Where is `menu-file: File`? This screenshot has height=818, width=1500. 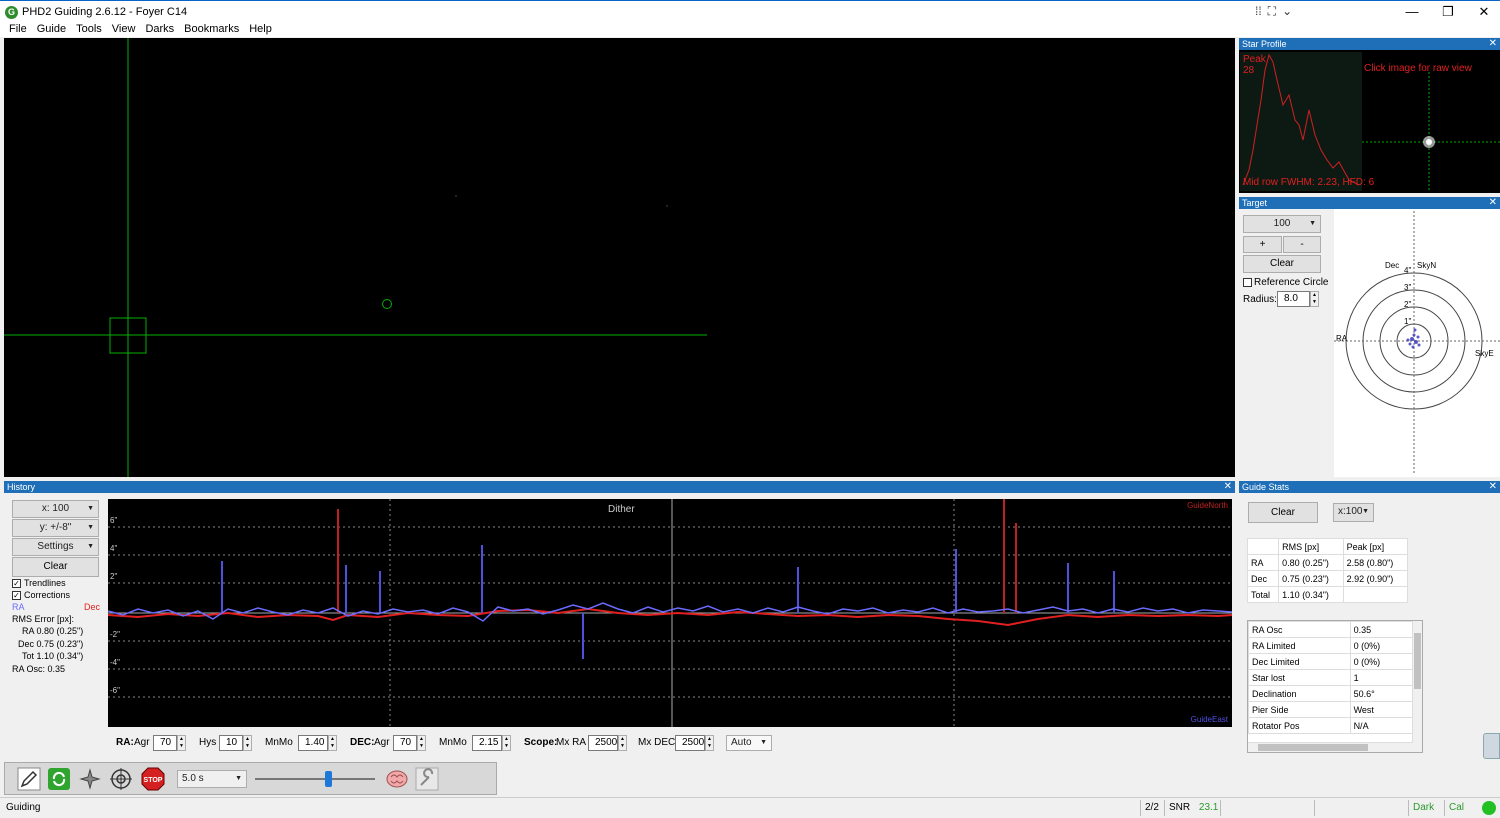 menu-file: File is located at coordinates (18, 30).